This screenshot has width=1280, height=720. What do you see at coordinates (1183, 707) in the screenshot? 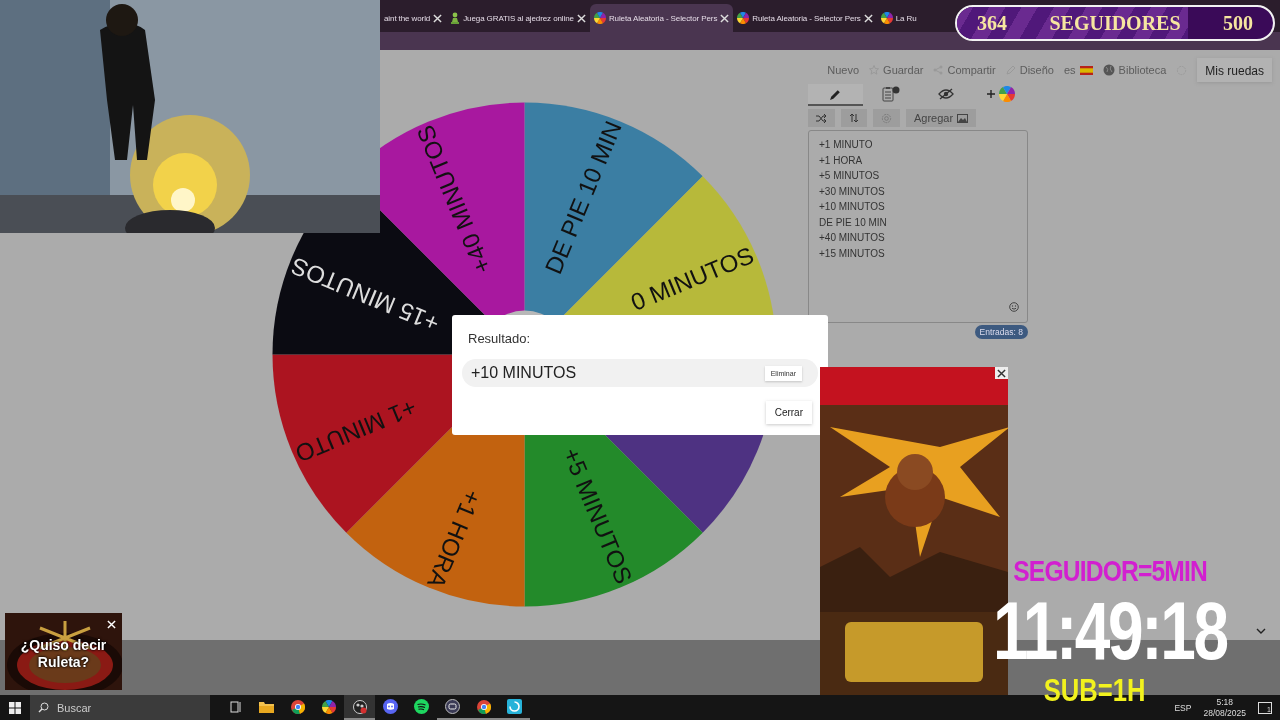
I see `language-indicator: ESP` at bounding box center [1183, 707].